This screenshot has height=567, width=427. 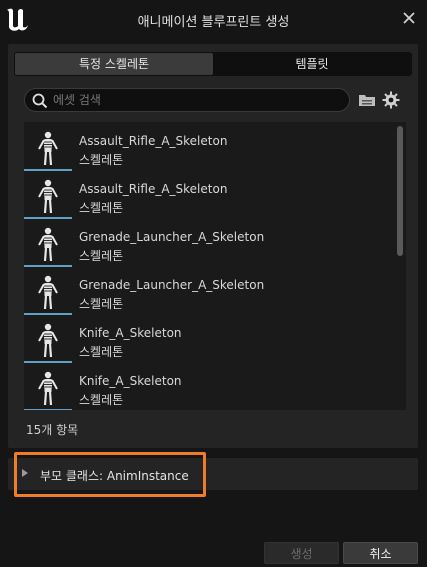 I want to click on folder-filter-icon, so click(x=367, y=100).